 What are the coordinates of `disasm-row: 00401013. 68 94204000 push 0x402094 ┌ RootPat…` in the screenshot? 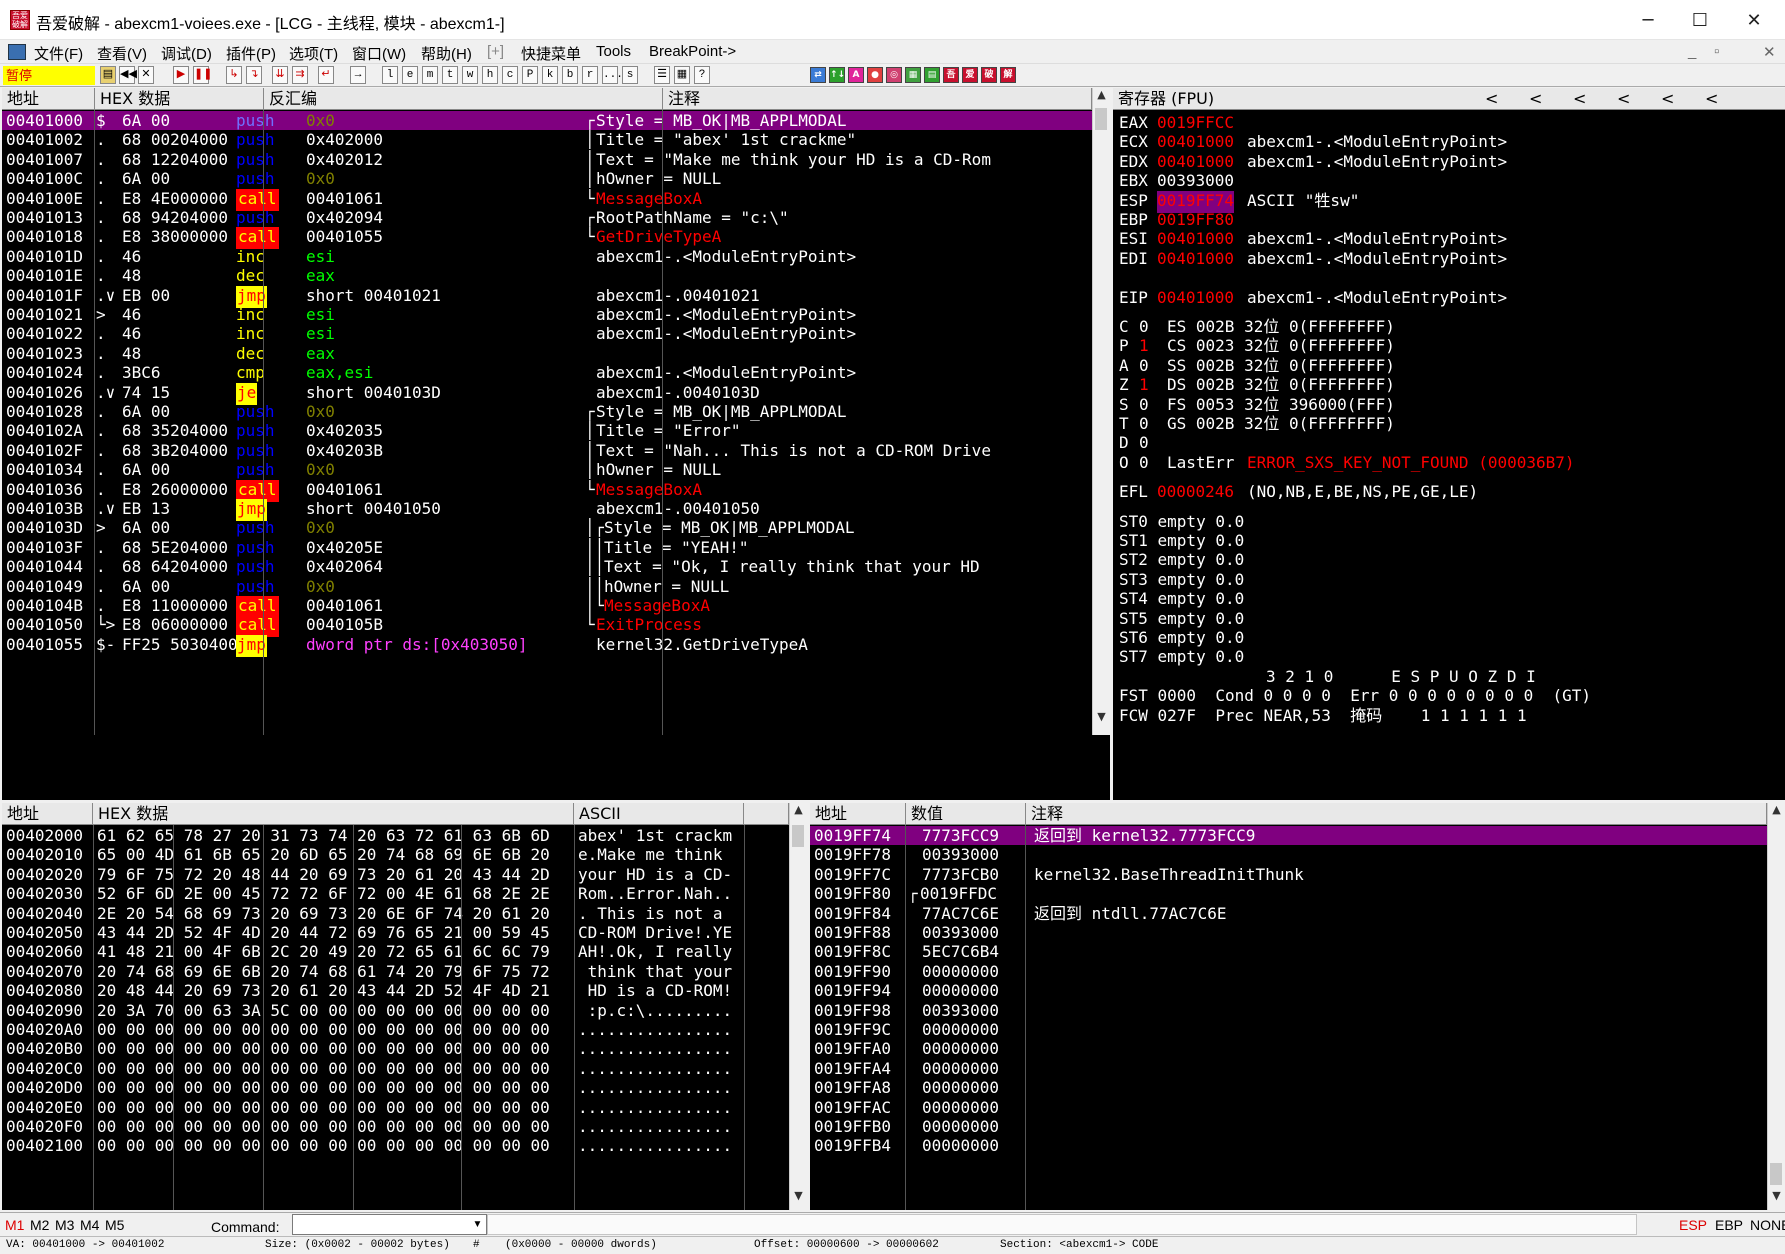 It's located at (547, 217).